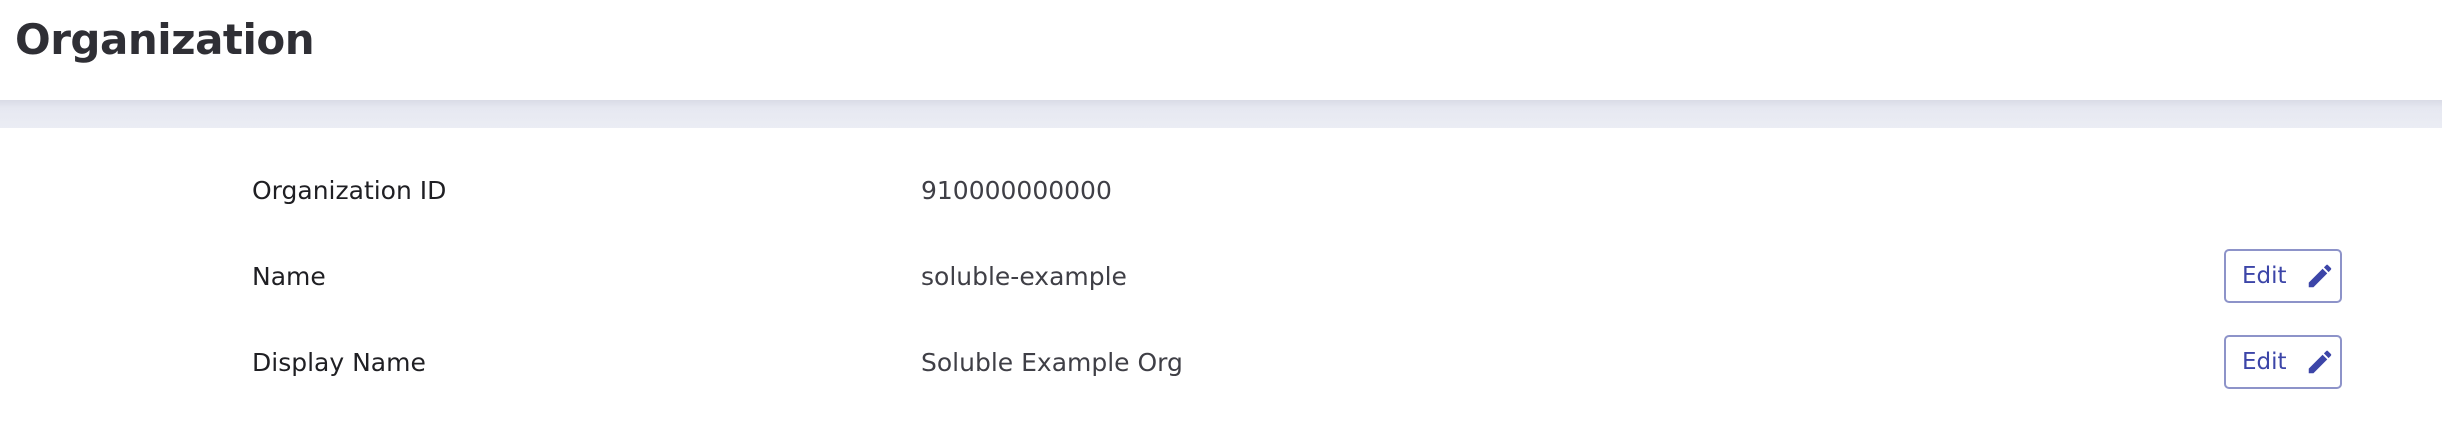 This screenshot has height=428, width=2442. I want to click on row-label: Organization ID, so click(349, 190).